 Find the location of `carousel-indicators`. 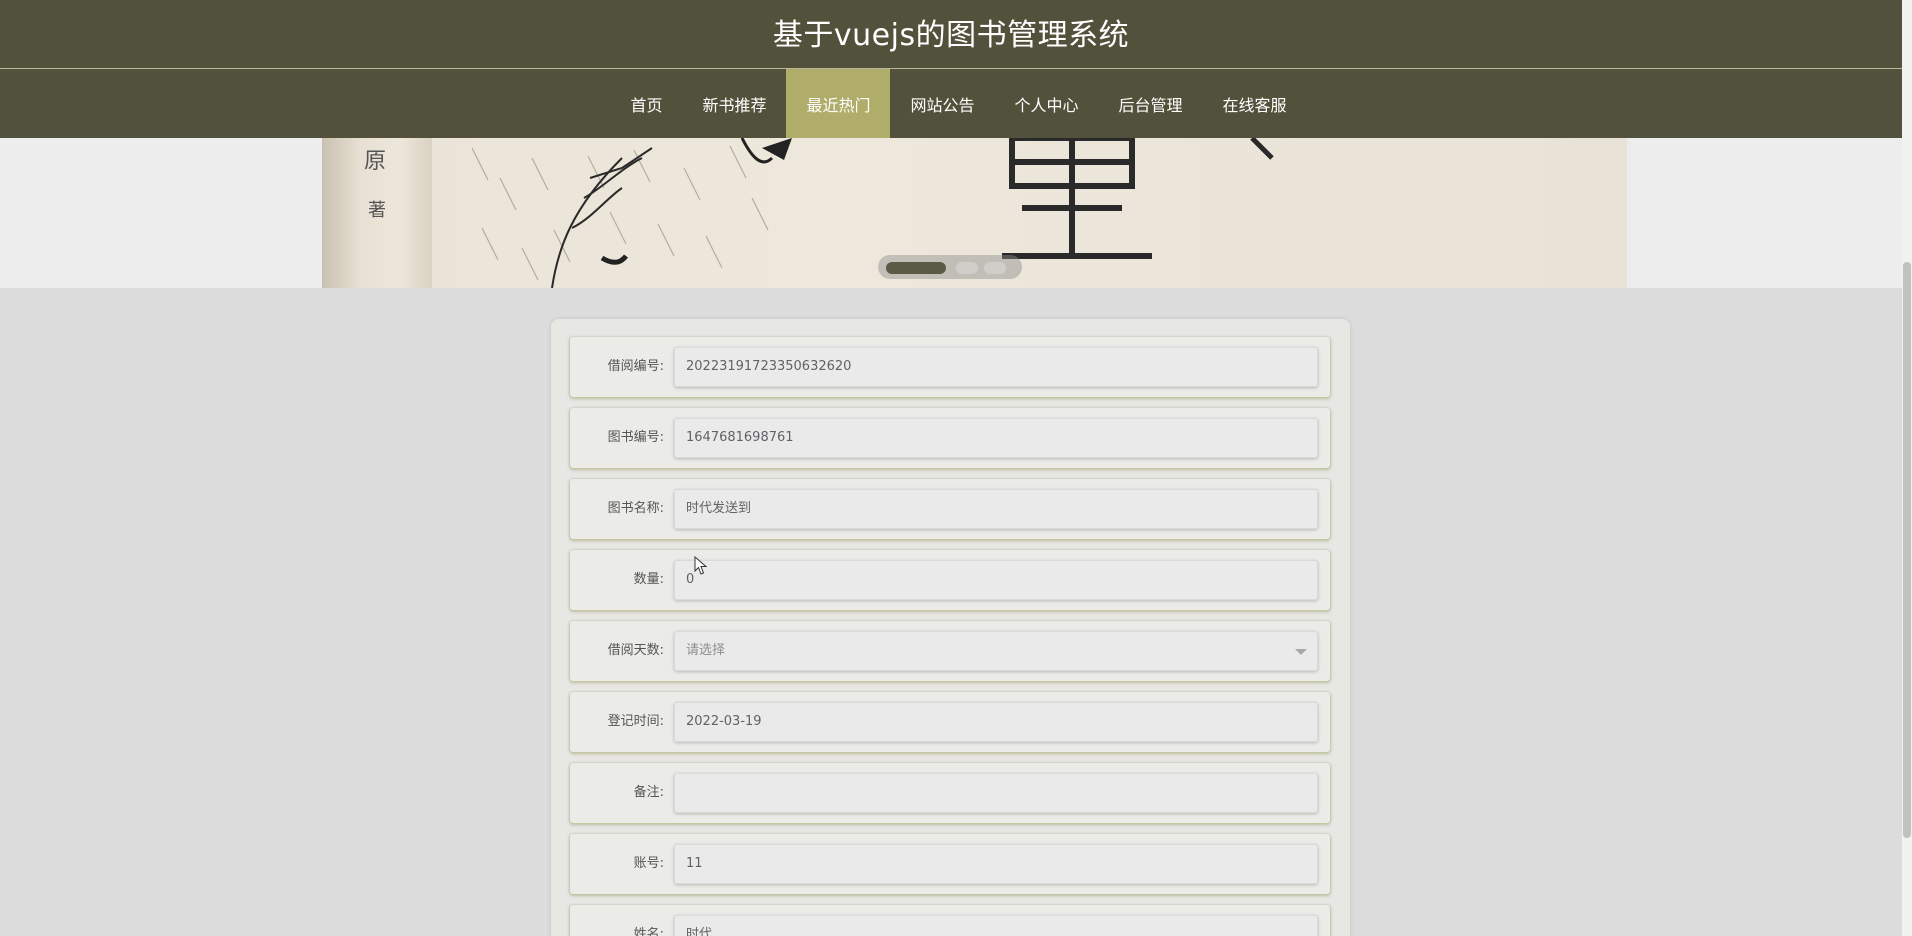

carousel-indicators is located at coordinates (950, 267).